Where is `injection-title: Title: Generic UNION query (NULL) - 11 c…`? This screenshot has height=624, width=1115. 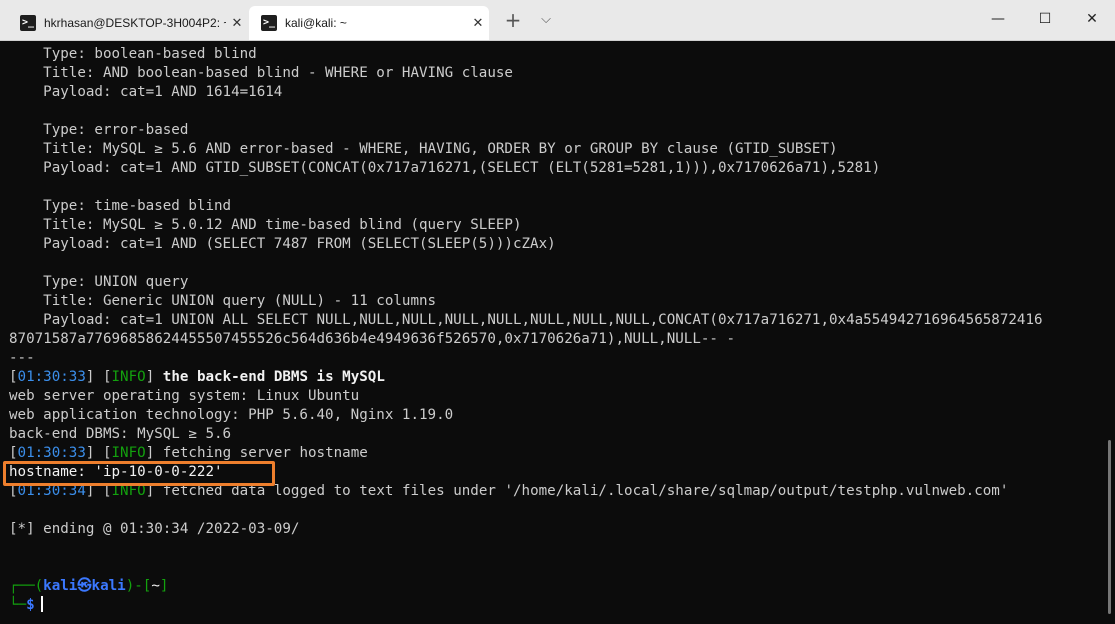
injection-title: Title: Generic UNION query (NULL) - 11 c… is located at coordinates (223, 301).